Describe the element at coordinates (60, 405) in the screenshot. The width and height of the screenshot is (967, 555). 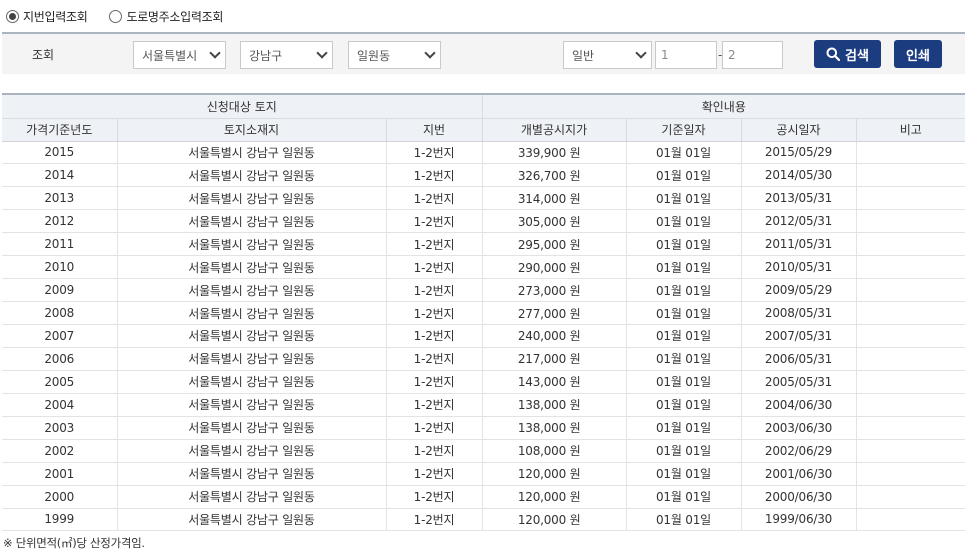
I see `column-year-cell: 2004` at that location.